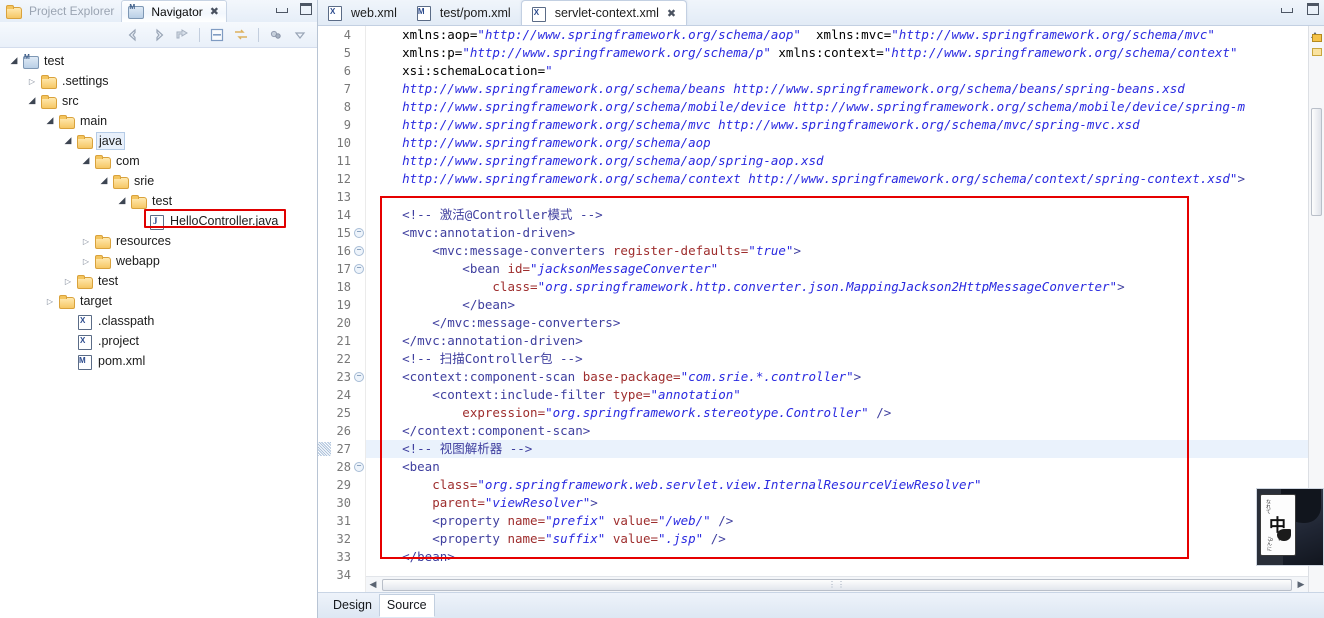 The image size is (1324, 618). What do you see at coordinates (158, 361) in the screenshot?
I see `tree-item: pom.xml` at bounding box center [158, 361].